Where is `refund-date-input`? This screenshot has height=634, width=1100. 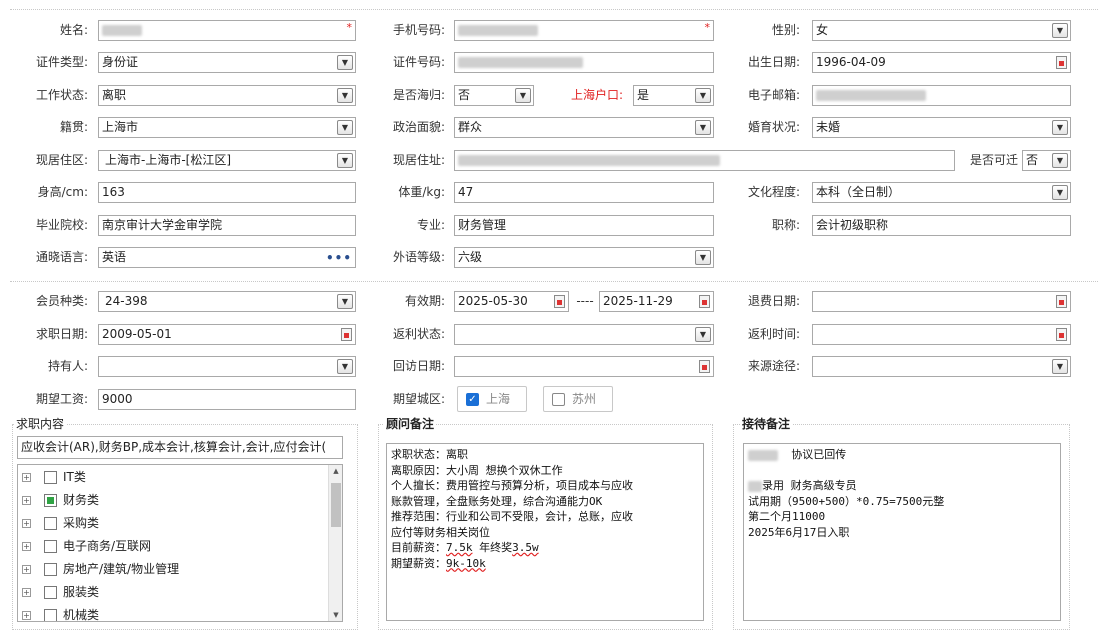 refund-date-input is located at coordinates (941, 301).